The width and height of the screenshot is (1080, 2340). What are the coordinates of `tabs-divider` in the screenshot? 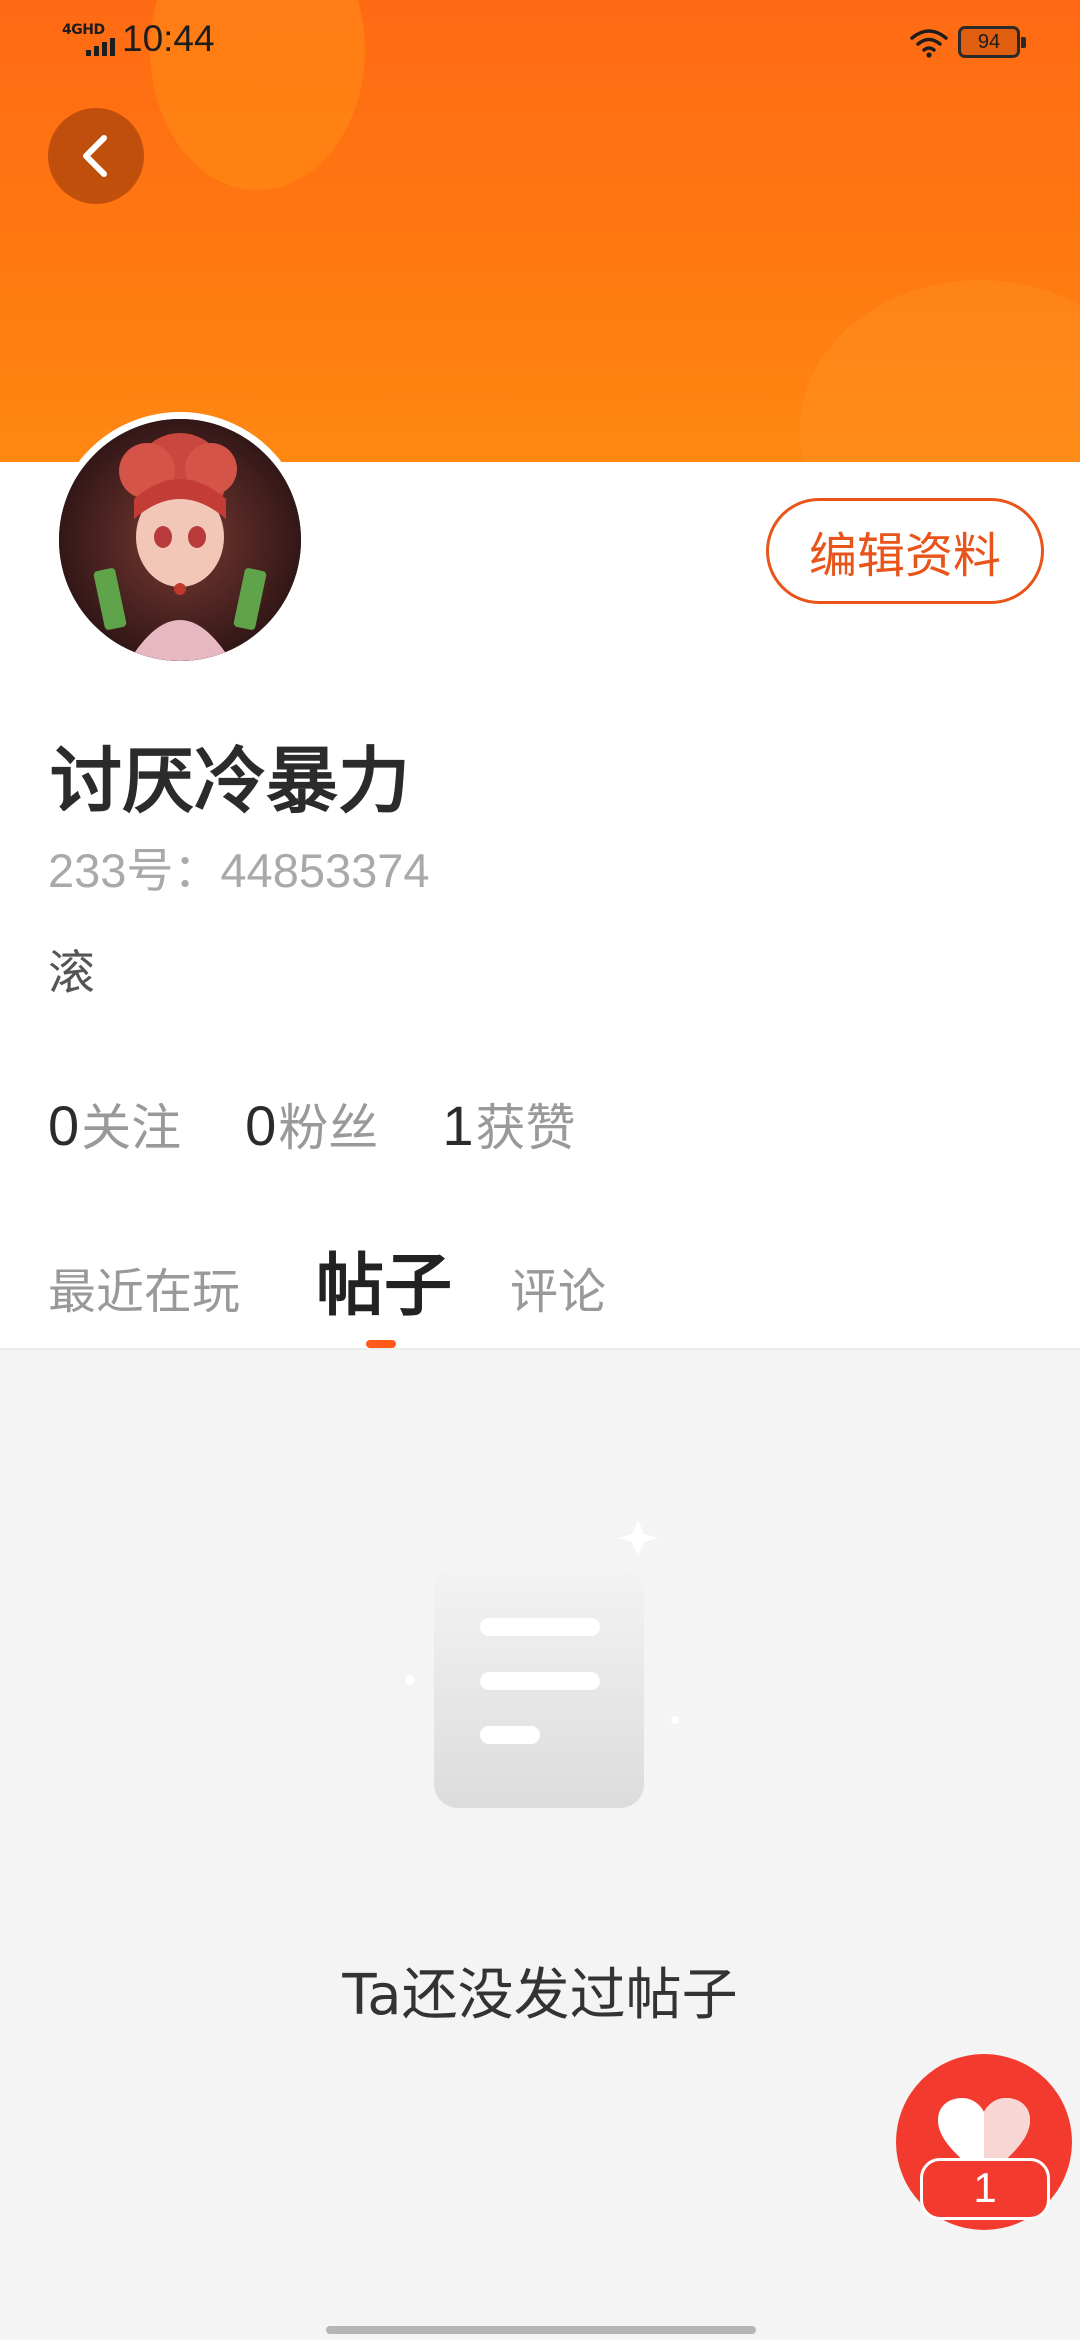 It's located at (540, 1349).